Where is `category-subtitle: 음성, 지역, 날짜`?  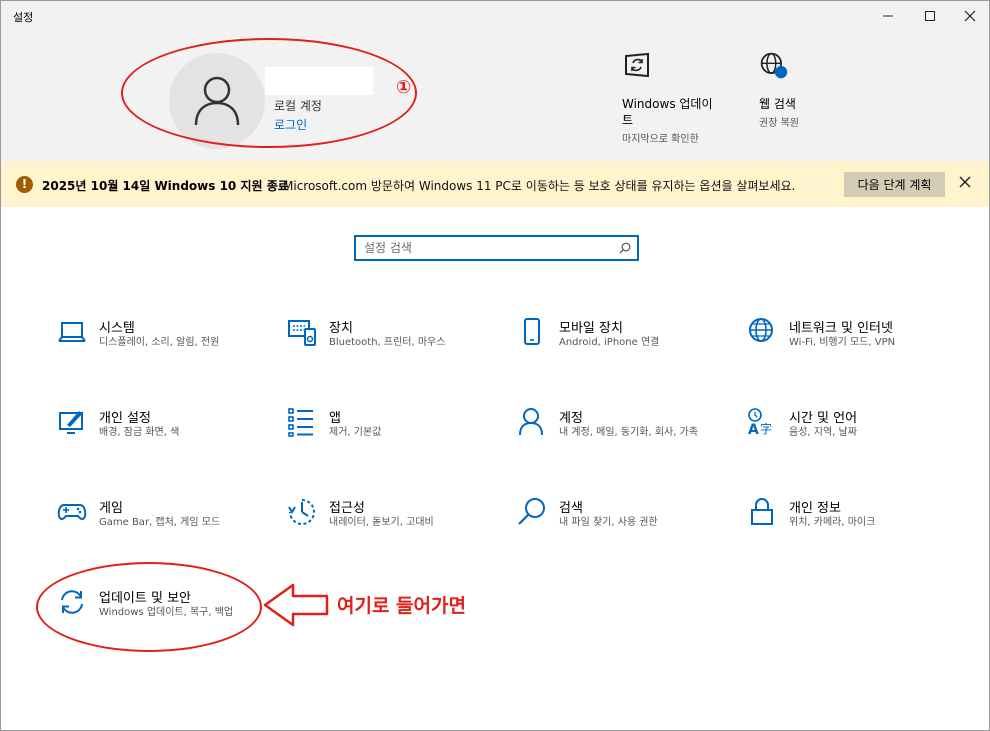
category-subtitle: 음성, 지역, 날짜 is located at coordinates (823, 432).